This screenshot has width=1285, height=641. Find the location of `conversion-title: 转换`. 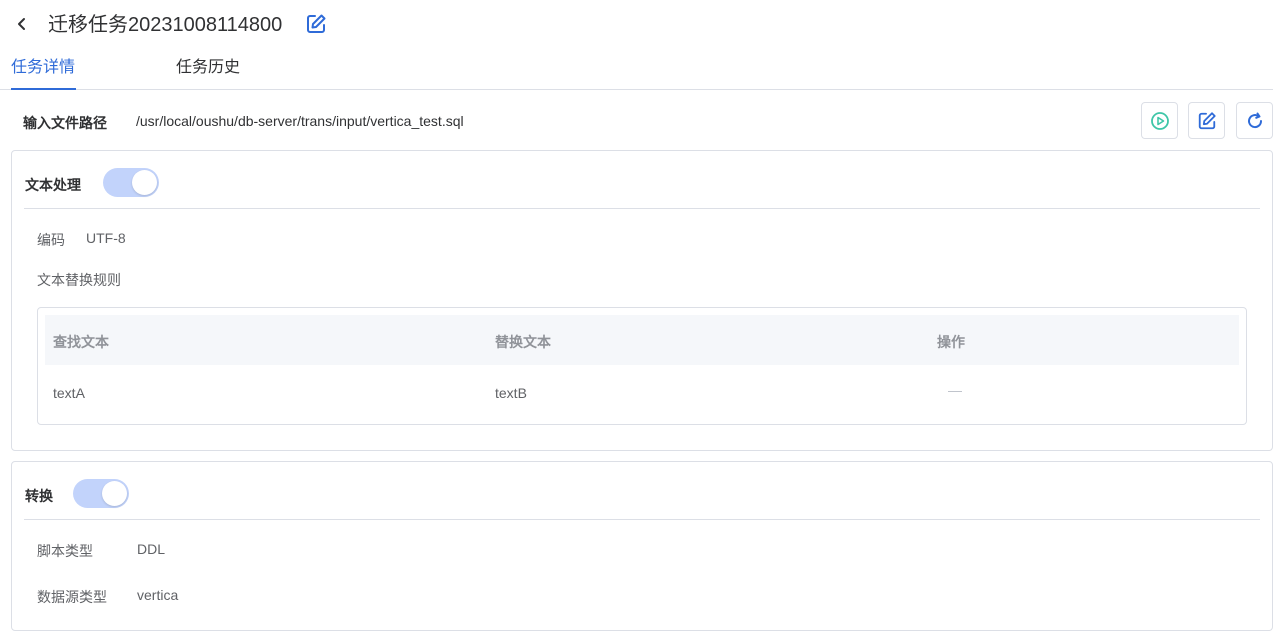

conversion-title: 转换 is located at coordinates (39, 496).